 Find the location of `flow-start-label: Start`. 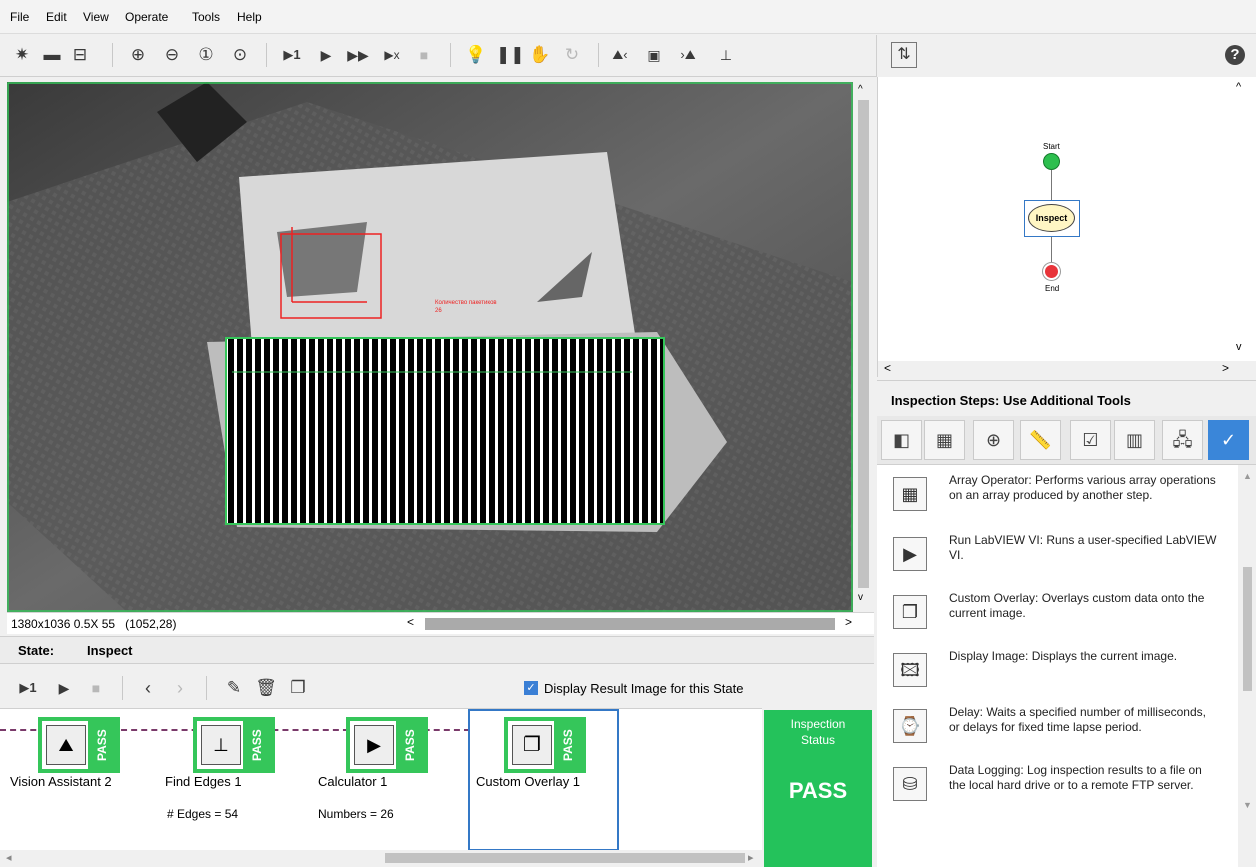

flow-start-label: Start is located at coordinates (1051, 146).